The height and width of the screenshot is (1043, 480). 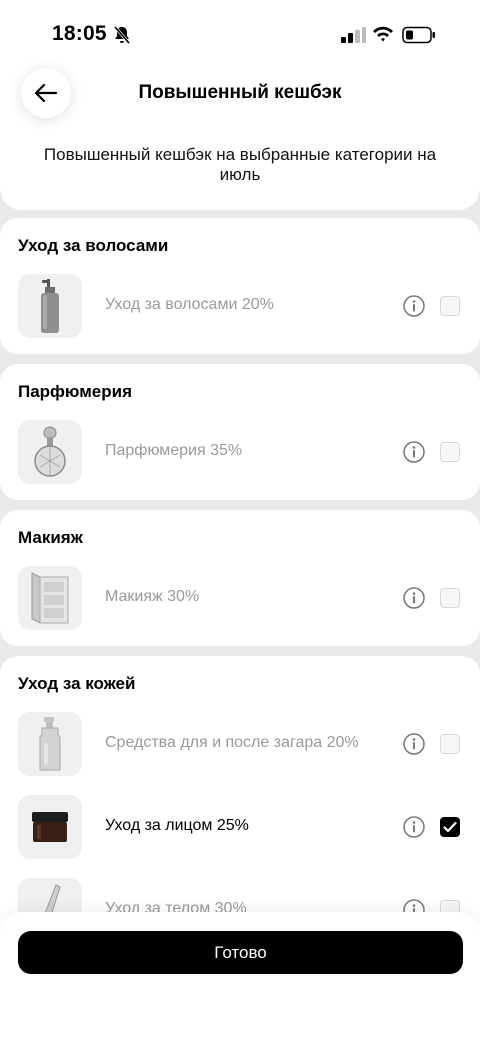 I want to click on category-option-row: Макияж 30%, so click(x=240, y=600).